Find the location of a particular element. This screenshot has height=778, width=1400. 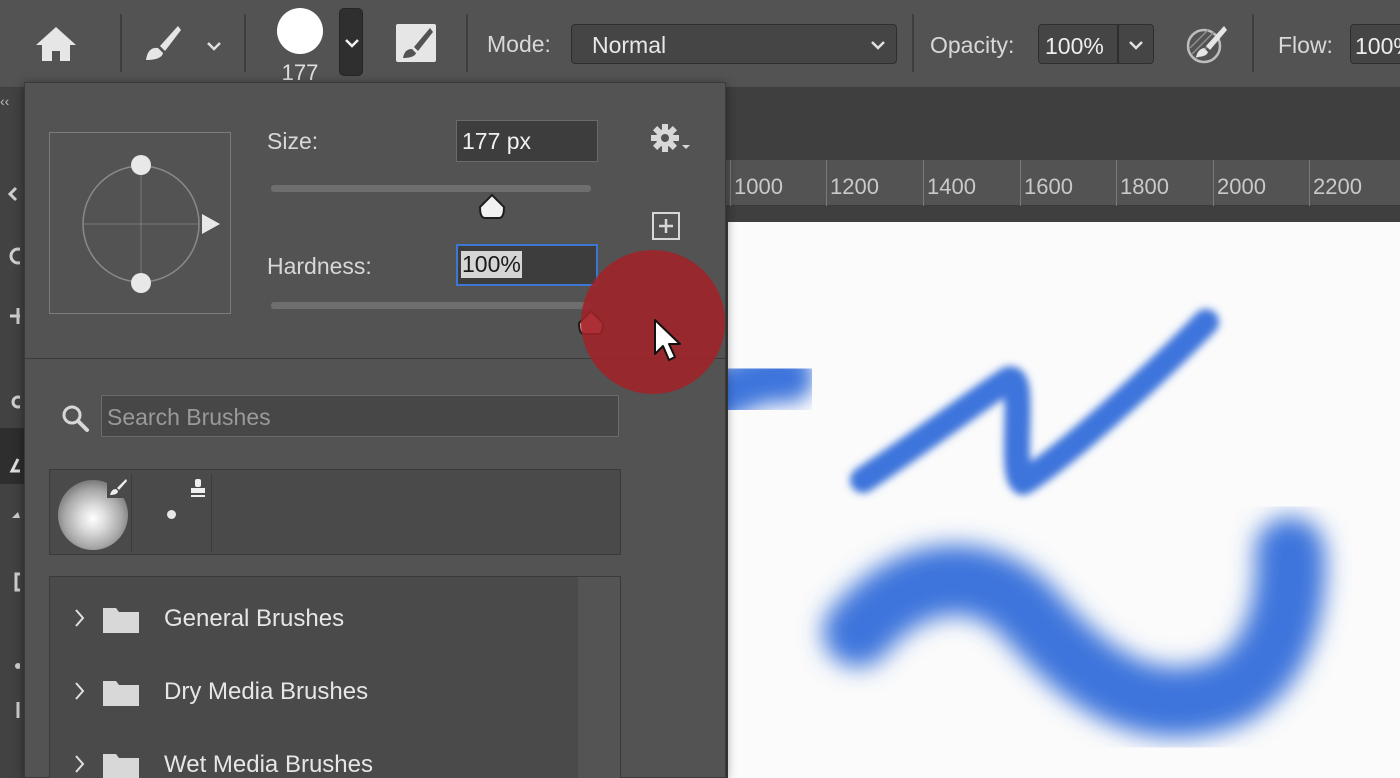

mouse-pointer-icon is located at coordinates (667, 340).